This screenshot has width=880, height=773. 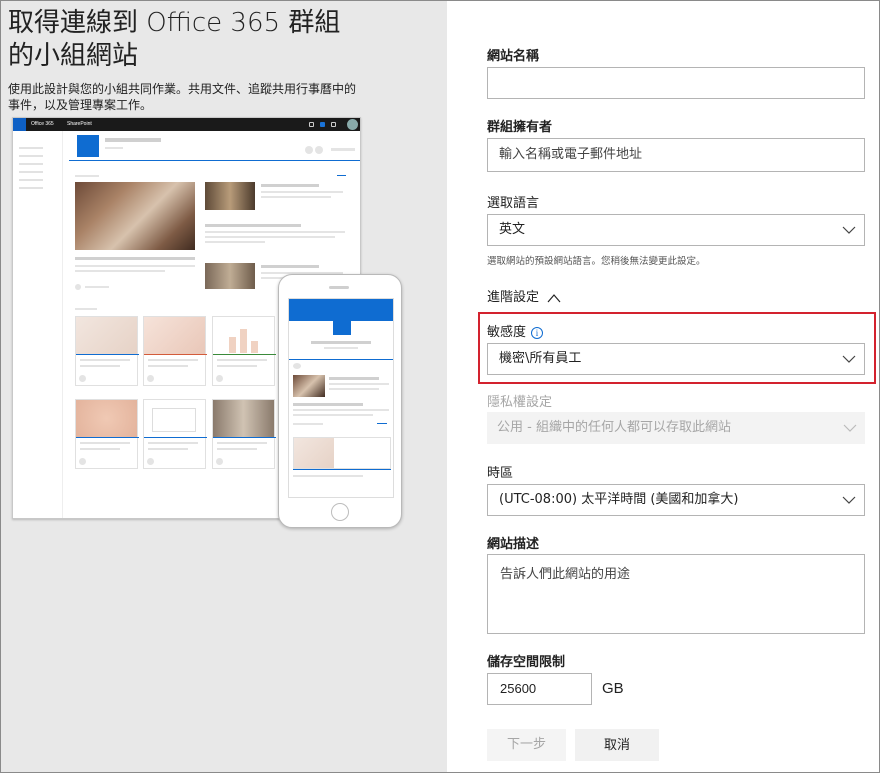 What do you see at coordinates (526, 662) in the screenshot?
I see `storage-limit-label: 儲存空間限制` at bounding box center [526, 662].